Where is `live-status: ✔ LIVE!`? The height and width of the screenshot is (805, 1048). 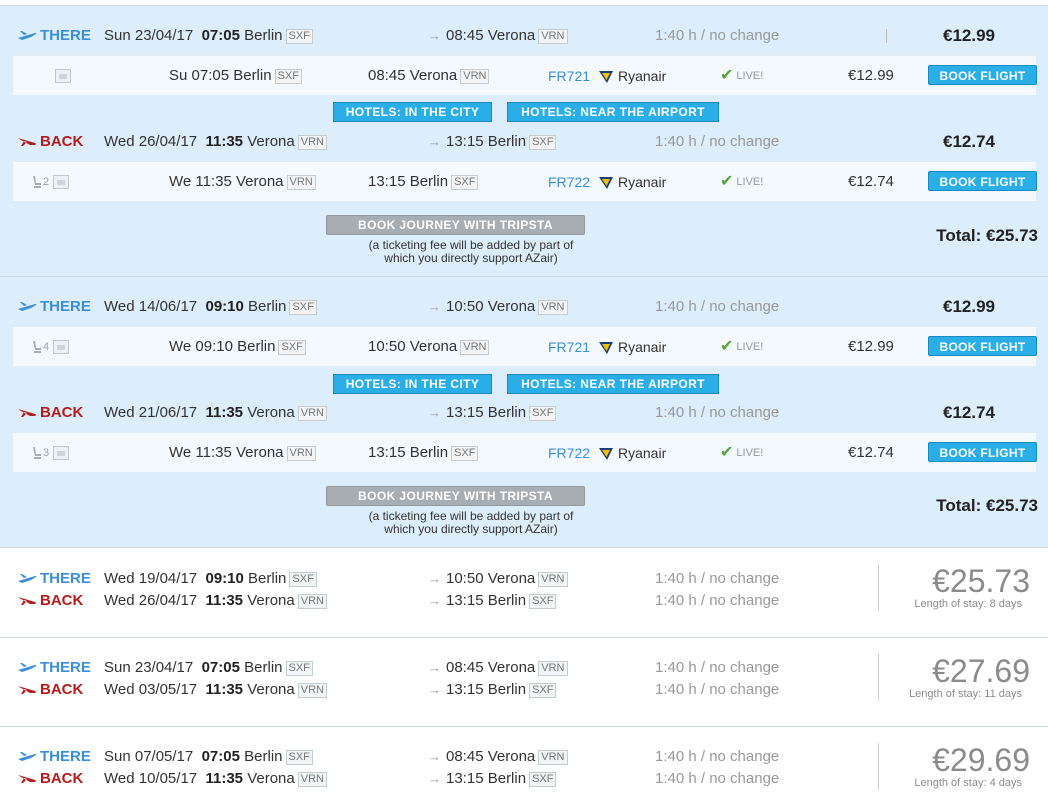 live-status: ✔ LIVE! is located at coordinates (742, 181).